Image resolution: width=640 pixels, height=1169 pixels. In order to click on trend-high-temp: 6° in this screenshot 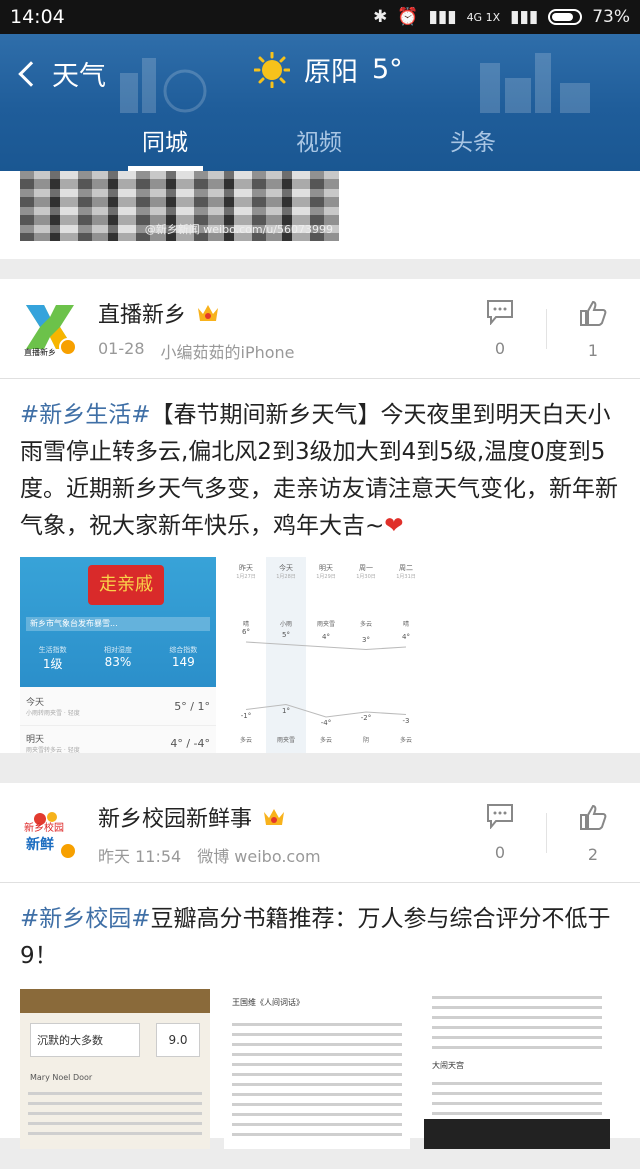, I will do `click(246, 632)`.